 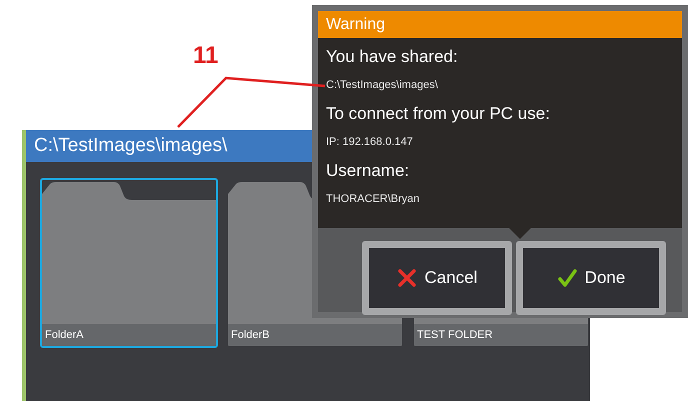 I want to click on close-icon, so click(x=406, y=278).